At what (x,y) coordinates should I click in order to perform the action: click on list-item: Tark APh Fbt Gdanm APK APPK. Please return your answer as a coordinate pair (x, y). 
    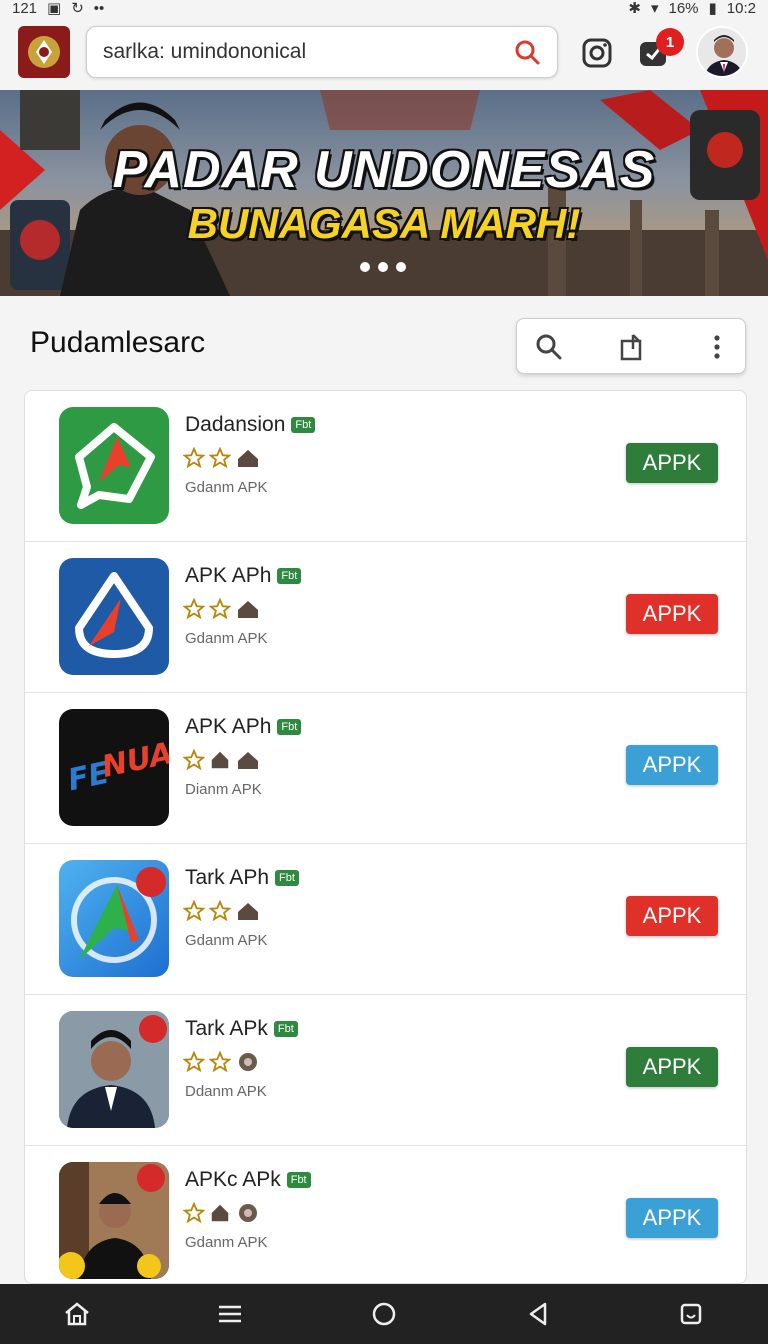
    Looking at the image, I should click on (385, 919).